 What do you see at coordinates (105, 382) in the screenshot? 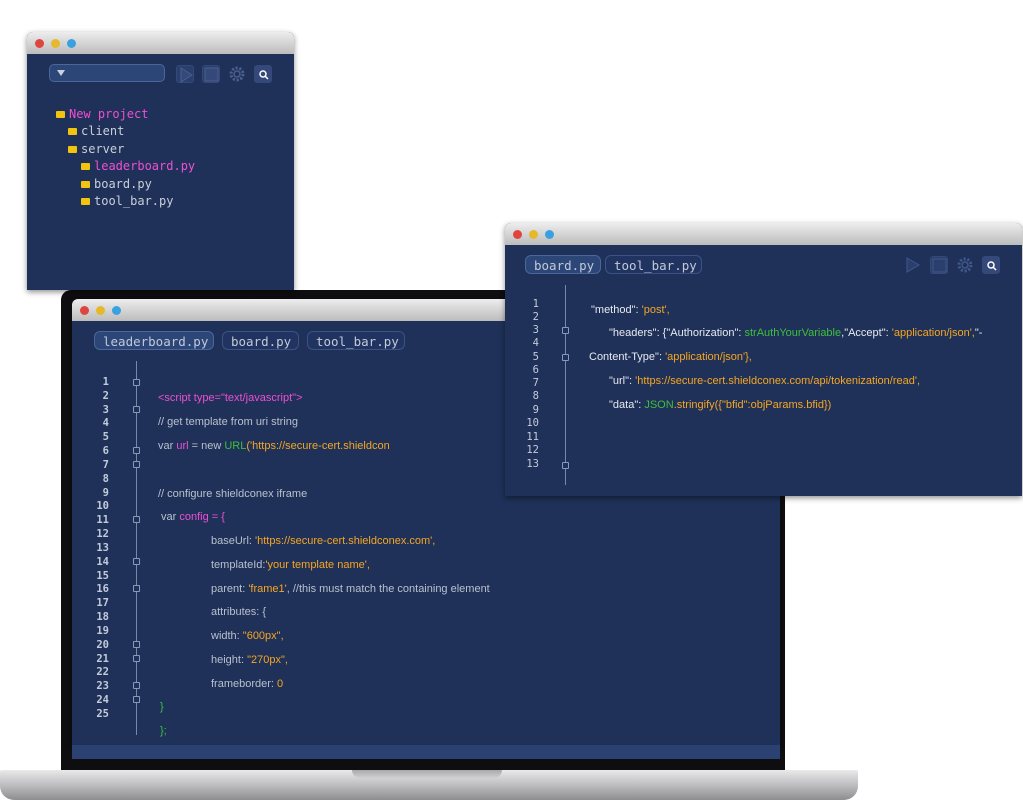
I see `line-number: 1` at bounding box center [105, 382].